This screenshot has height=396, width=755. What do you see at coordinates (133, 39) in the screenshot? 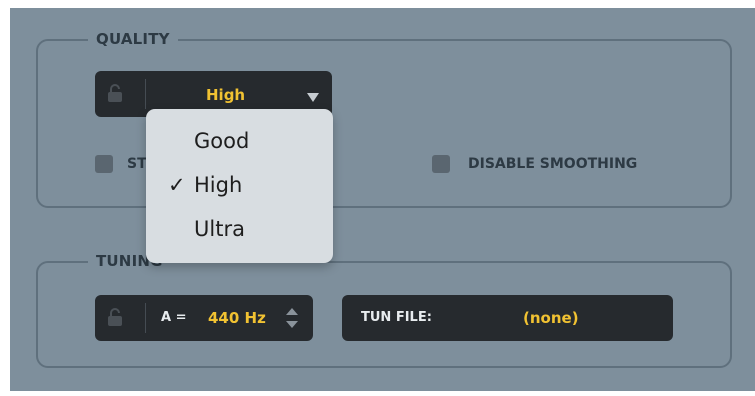
I see `quality-group-title: QUALITY` at bounding box center [133, 39].